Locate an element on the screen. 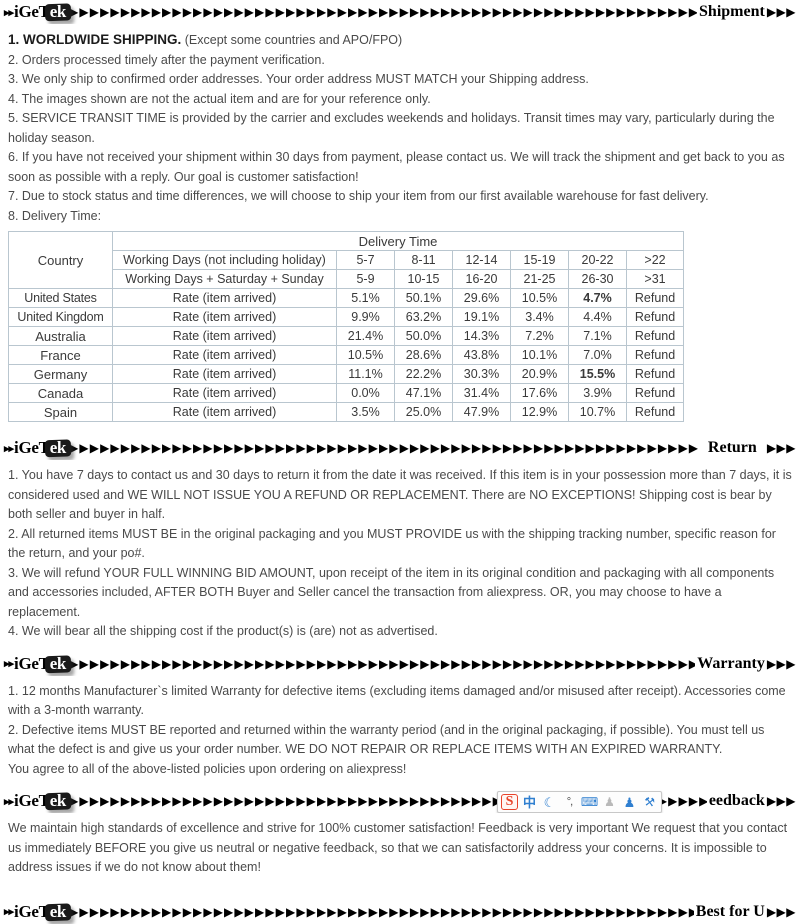  cell-rate-value: 21.4% is located at coordinates (365, 336).